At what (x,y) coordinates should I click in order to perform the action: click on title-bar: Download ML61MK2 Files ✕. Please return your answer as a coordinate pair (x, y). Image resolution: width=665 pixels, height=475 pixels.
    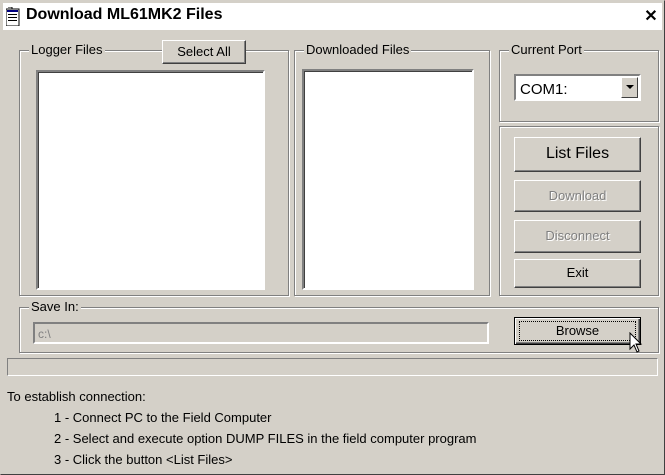
    Looking at the image, I should click on (332, 16).